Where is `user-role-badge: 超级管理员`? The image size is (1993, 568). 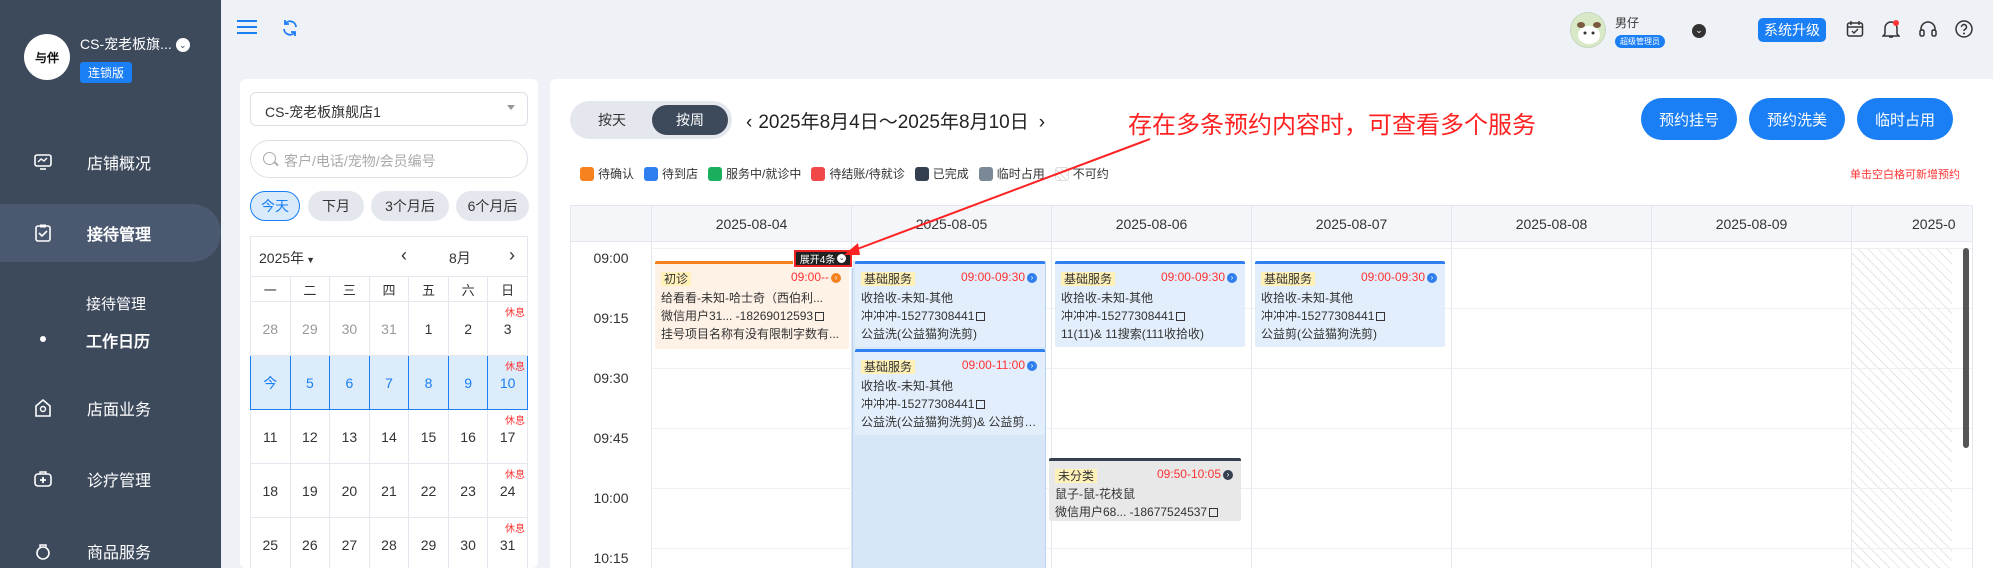
user-role-badge: 超级管理员 is located at coordinates (1640, 41).